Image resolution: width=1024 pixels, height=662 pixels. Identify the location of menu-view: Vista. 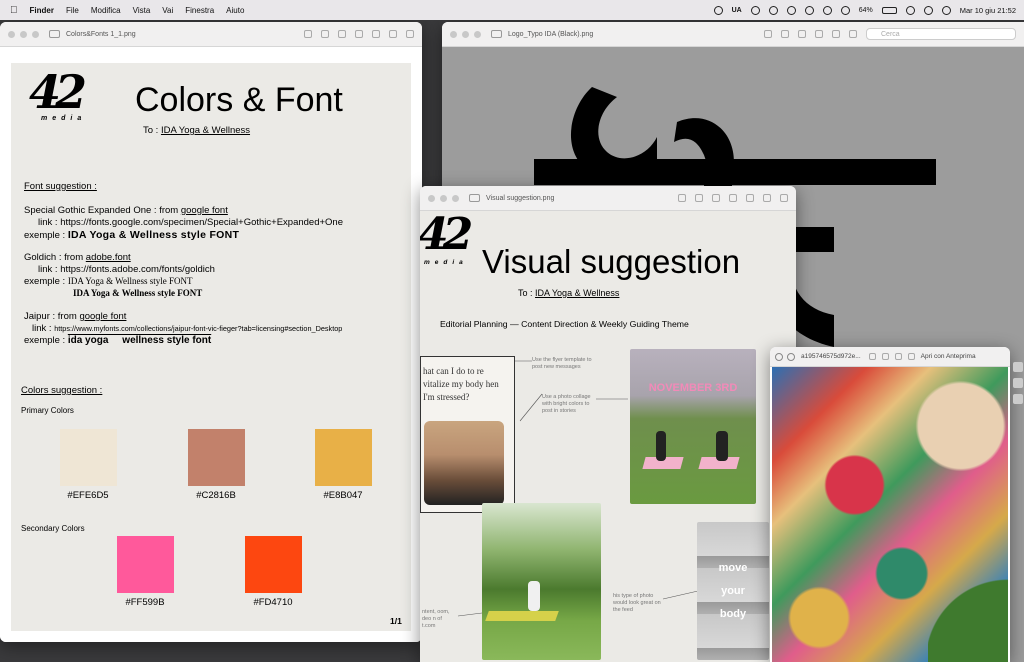
(142, 10).